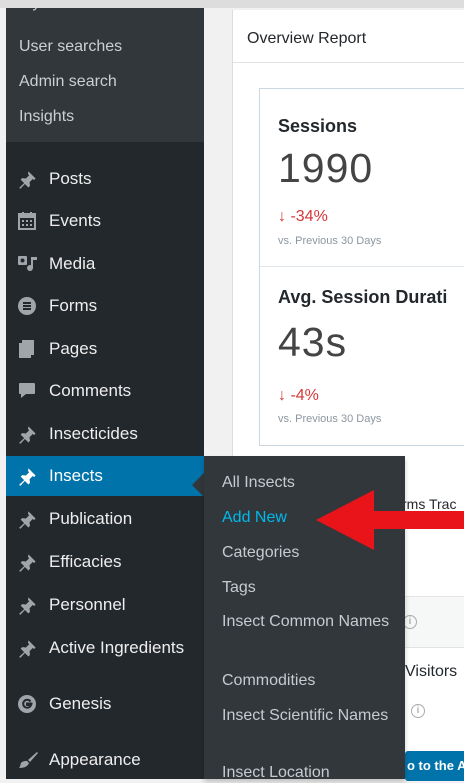  I want to click on sidebar-item-label: Insects, so click(76, 475).